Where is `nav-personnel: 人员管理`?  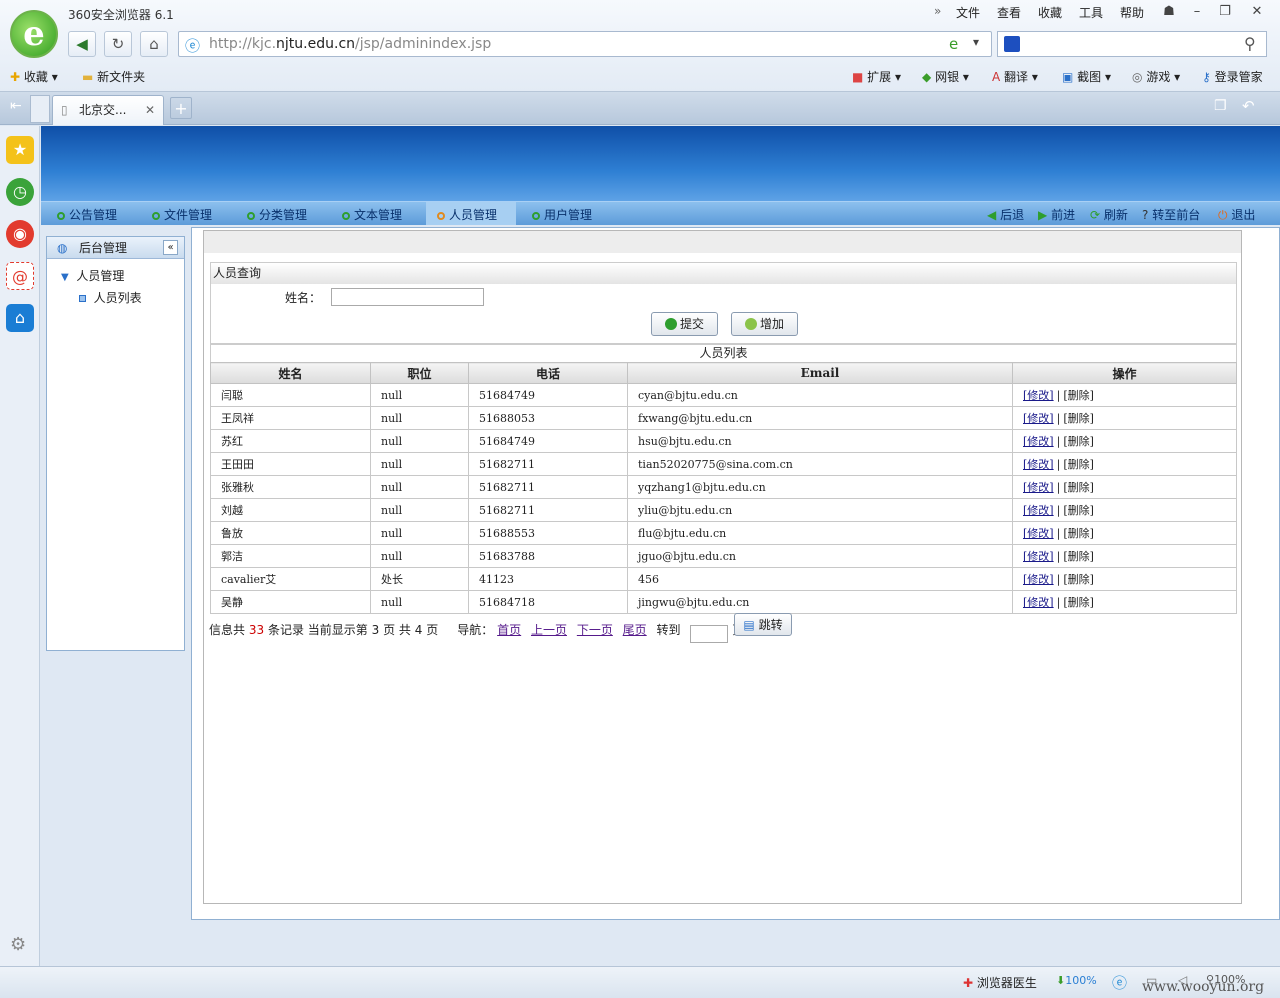
nav-personnel: 人员管理 is located at coordinates (467, 214).